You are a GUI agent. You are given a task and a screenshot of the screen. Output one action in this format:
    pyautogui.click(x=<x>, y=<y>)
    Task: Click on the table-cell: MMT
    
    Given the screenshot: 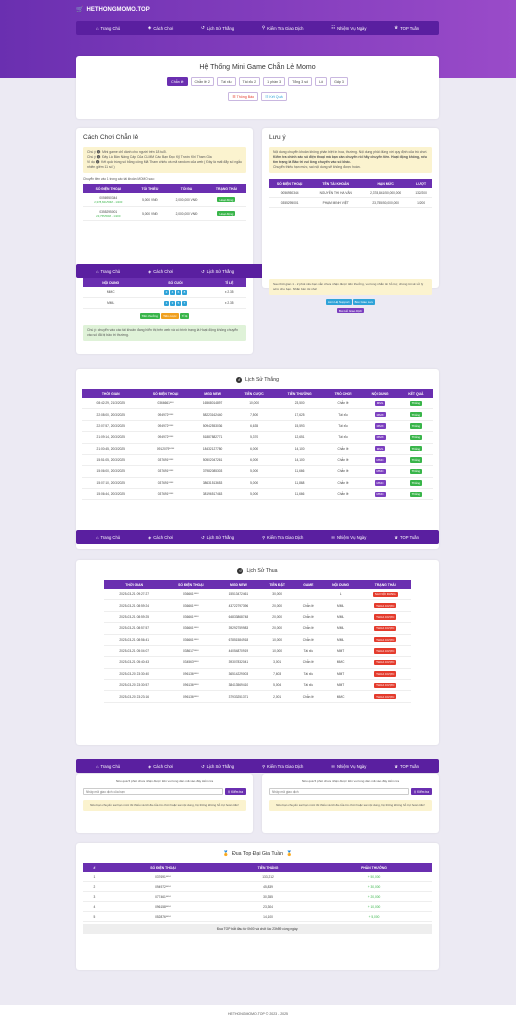 What is the action you would take?
    pyautogui.click(x=340, y=674)
    